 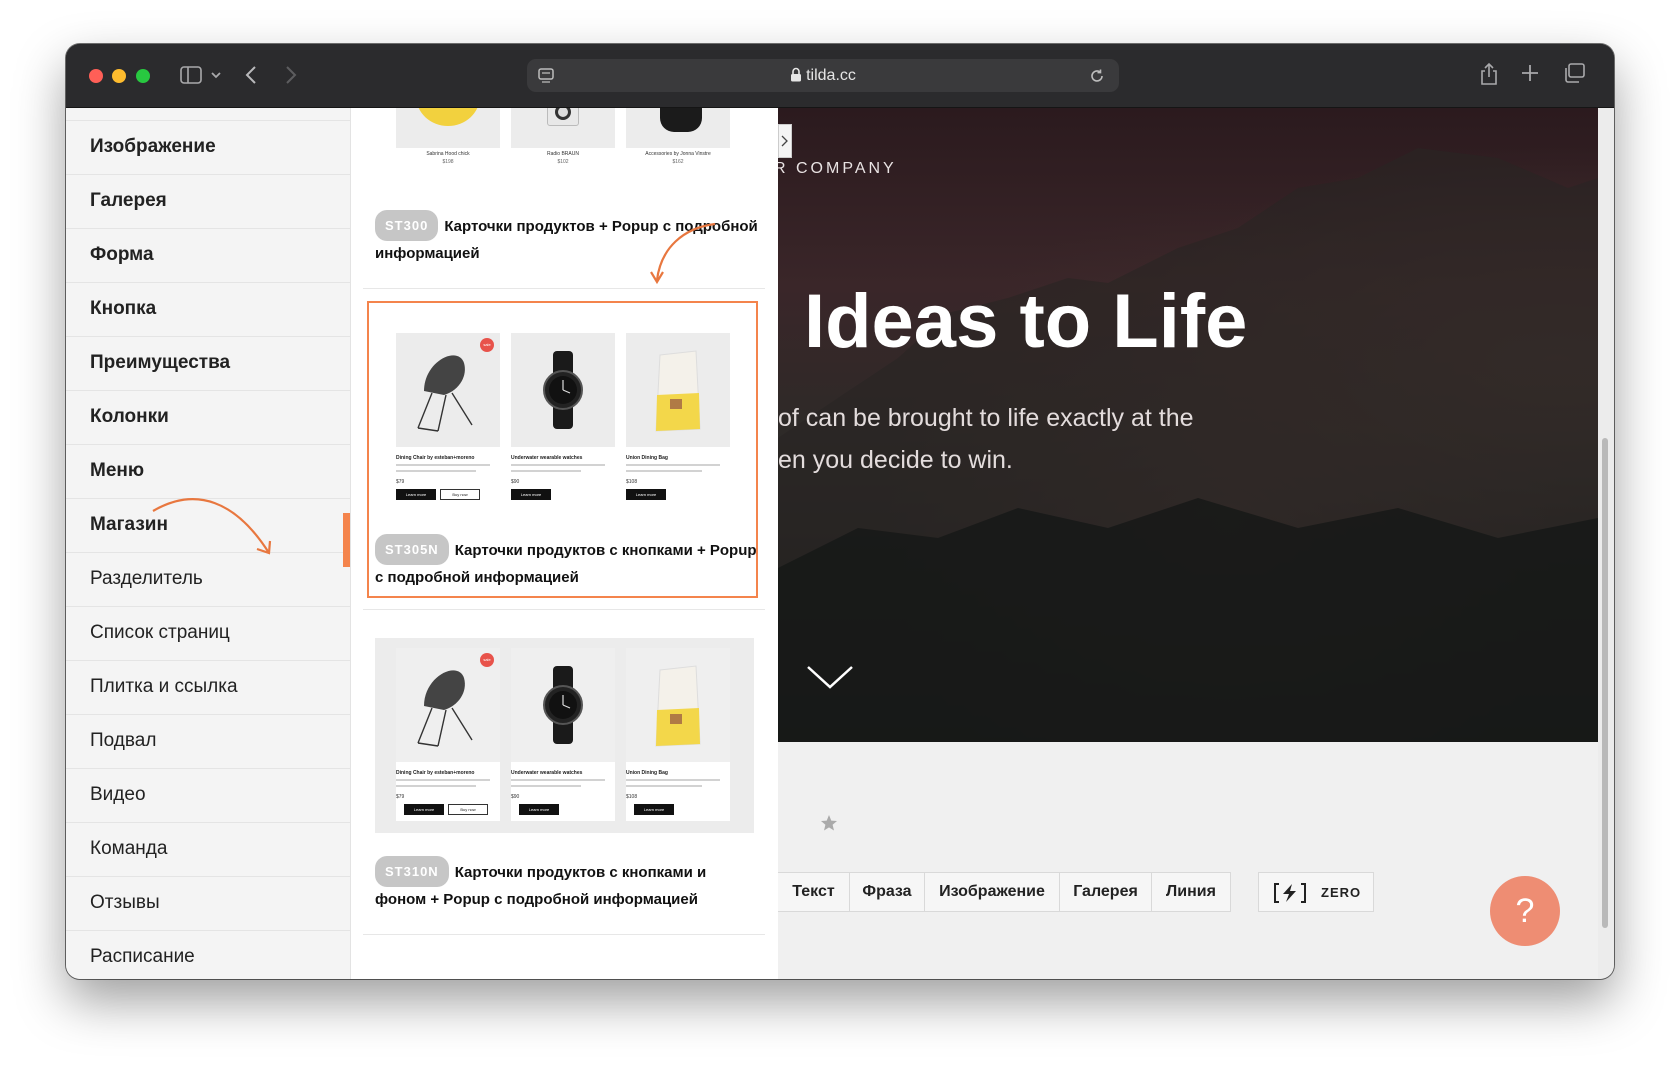 What do you see at coordinates (208, 954) in the screenshot?
I see `sidebar-item-schedule: Расписание` at bounding box center [208, 954].